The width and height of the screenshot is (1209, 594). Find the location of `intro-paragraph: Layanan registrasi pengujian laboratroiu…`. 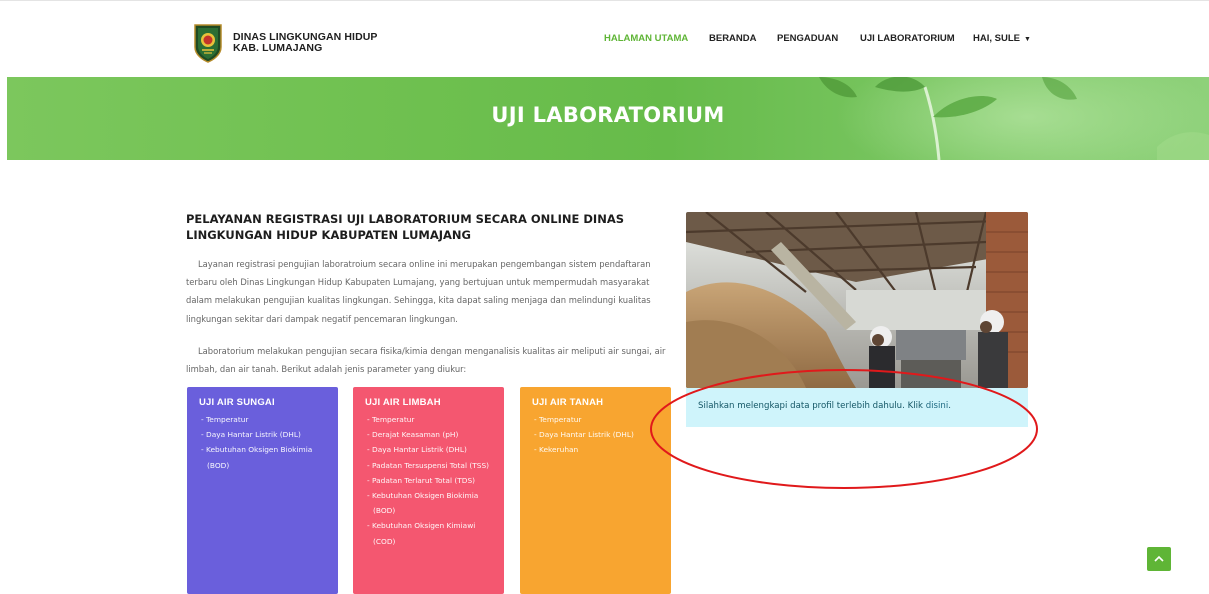

intro-paragraph: Layanan registrasi pengujian laboratroiu… is located at coordinates (418, 291).